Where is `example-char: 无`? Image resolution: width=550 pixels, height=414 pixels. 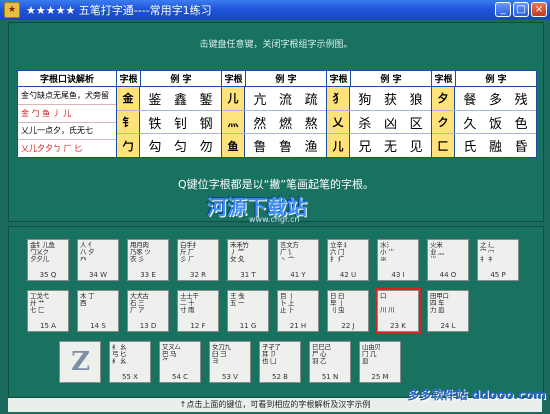 example-char: 无 is located at coordinates (390, 148).